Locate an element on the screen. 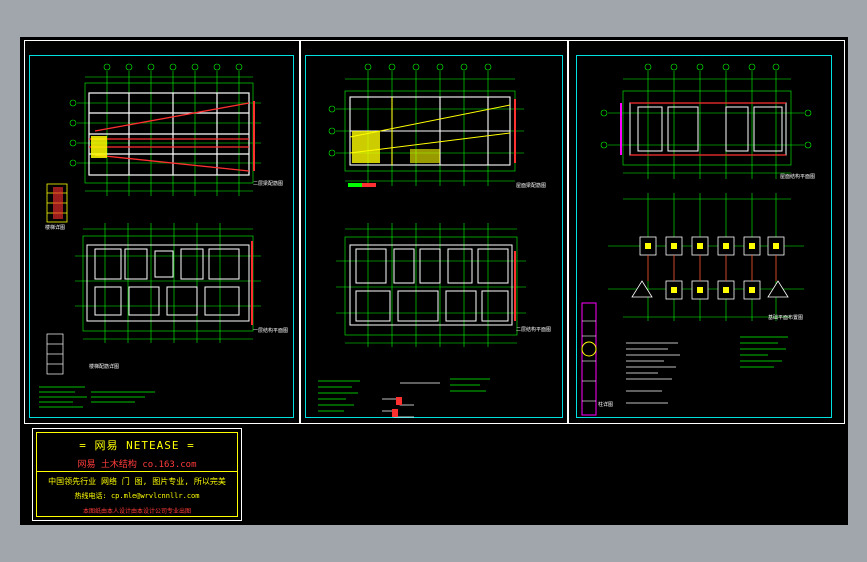 This screenshot has height=562, width=867. plan-label: 基础平面布置图 is located at coordinates (786, 318).